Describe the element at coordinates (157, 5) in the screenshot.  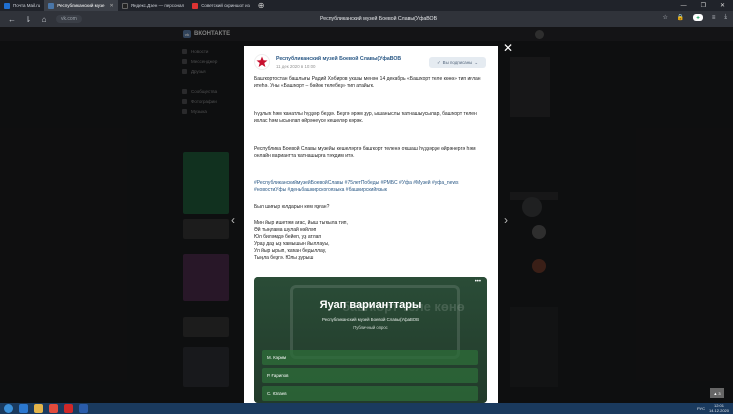
I see `tab-label: Яндекс.Дзен — персонал` at that location.